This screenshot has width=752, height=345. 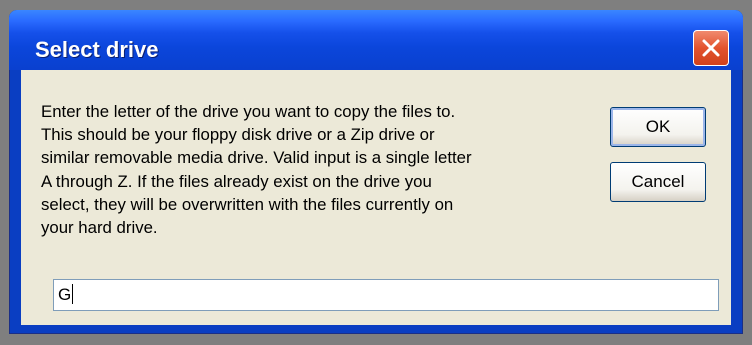 I want to click on close-icon, so click(x=711, y=48).